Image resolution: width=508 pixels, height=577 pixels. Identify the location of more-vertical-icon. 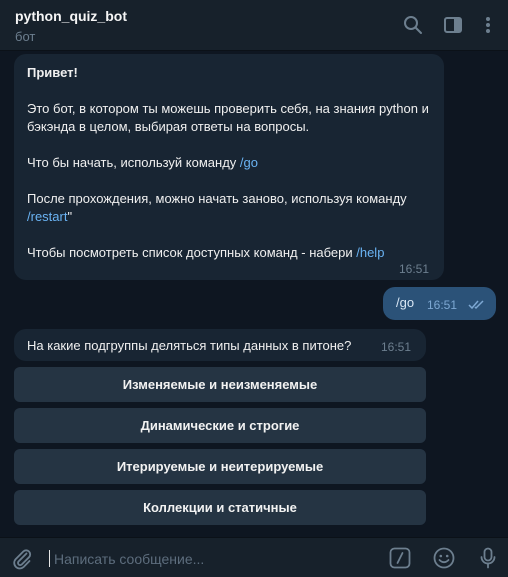
(488, 25).